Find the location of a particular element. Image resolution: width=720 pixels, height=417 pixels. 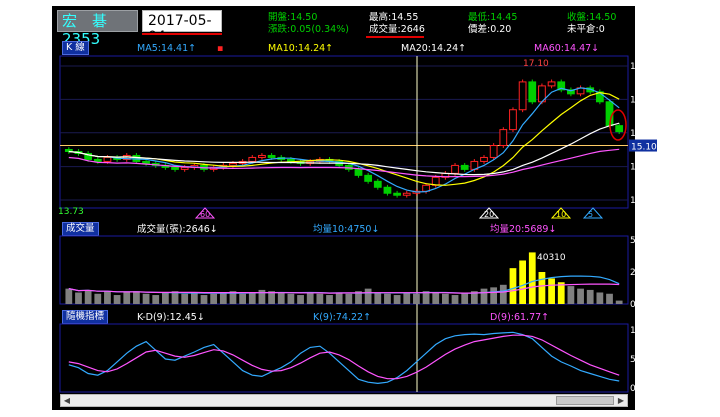

scroll-right-icon: ▶ is located at coordinates (621, 400).